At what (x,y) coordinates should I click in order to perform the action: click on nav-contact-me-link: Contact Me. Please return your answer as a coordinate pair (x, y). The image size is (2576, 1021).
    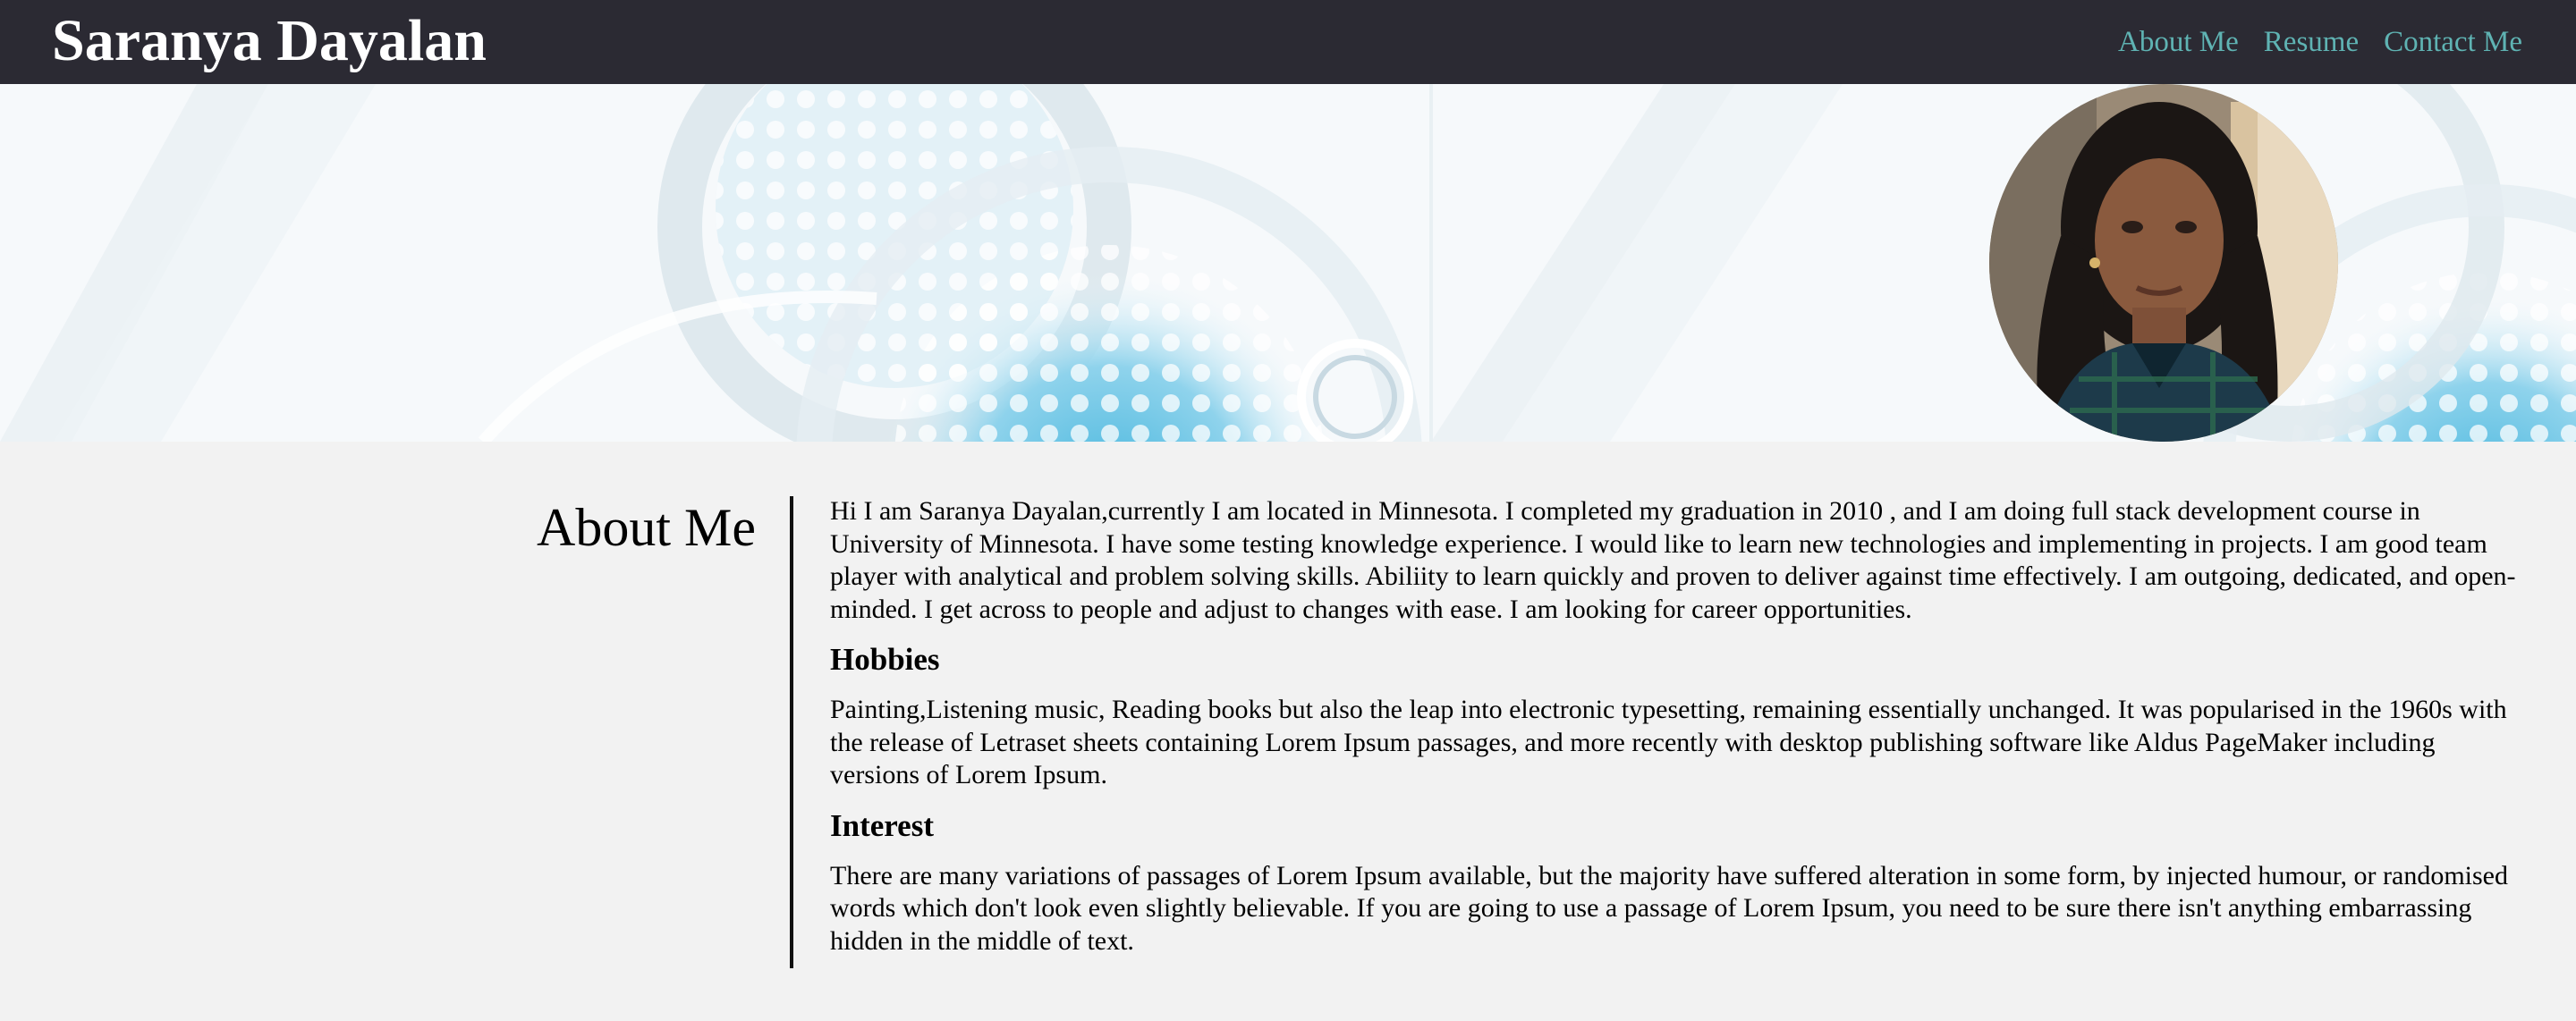
    Looking at the image, I should click on (2453, 42).